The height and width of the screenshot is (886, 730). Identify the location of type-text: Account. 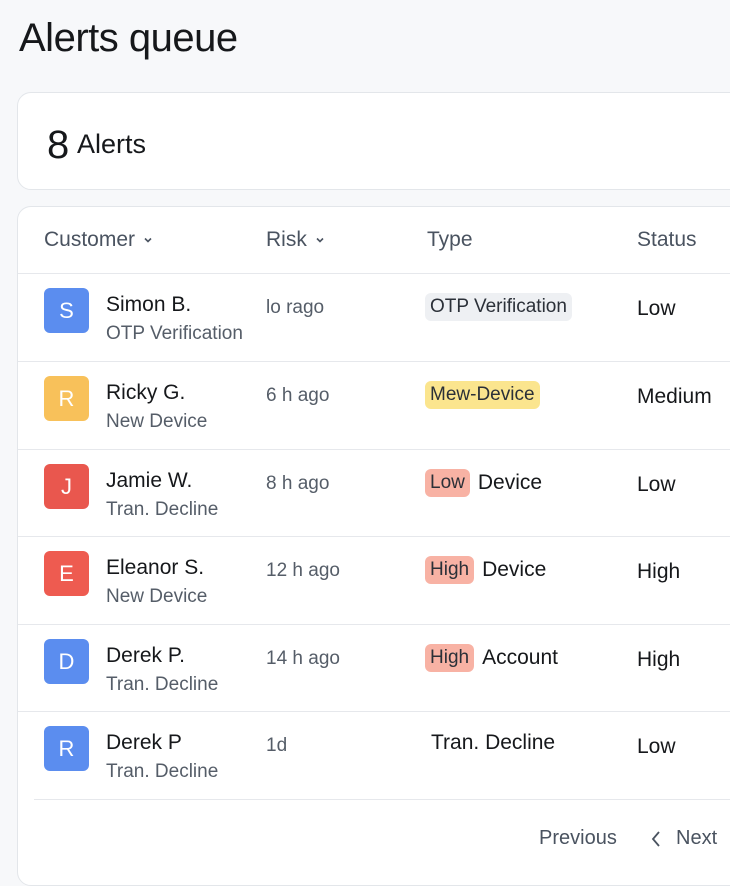
(520, 657).